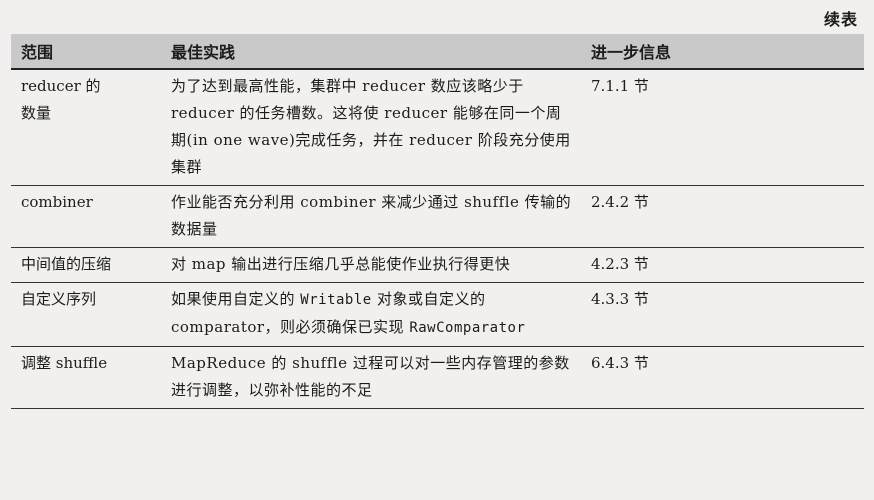 This screenshot has width=874, height=500. What do you see at coordinates (36, 113) in the screenshot?
I see `scope-text: 数量` at bounding box center [36, 113].